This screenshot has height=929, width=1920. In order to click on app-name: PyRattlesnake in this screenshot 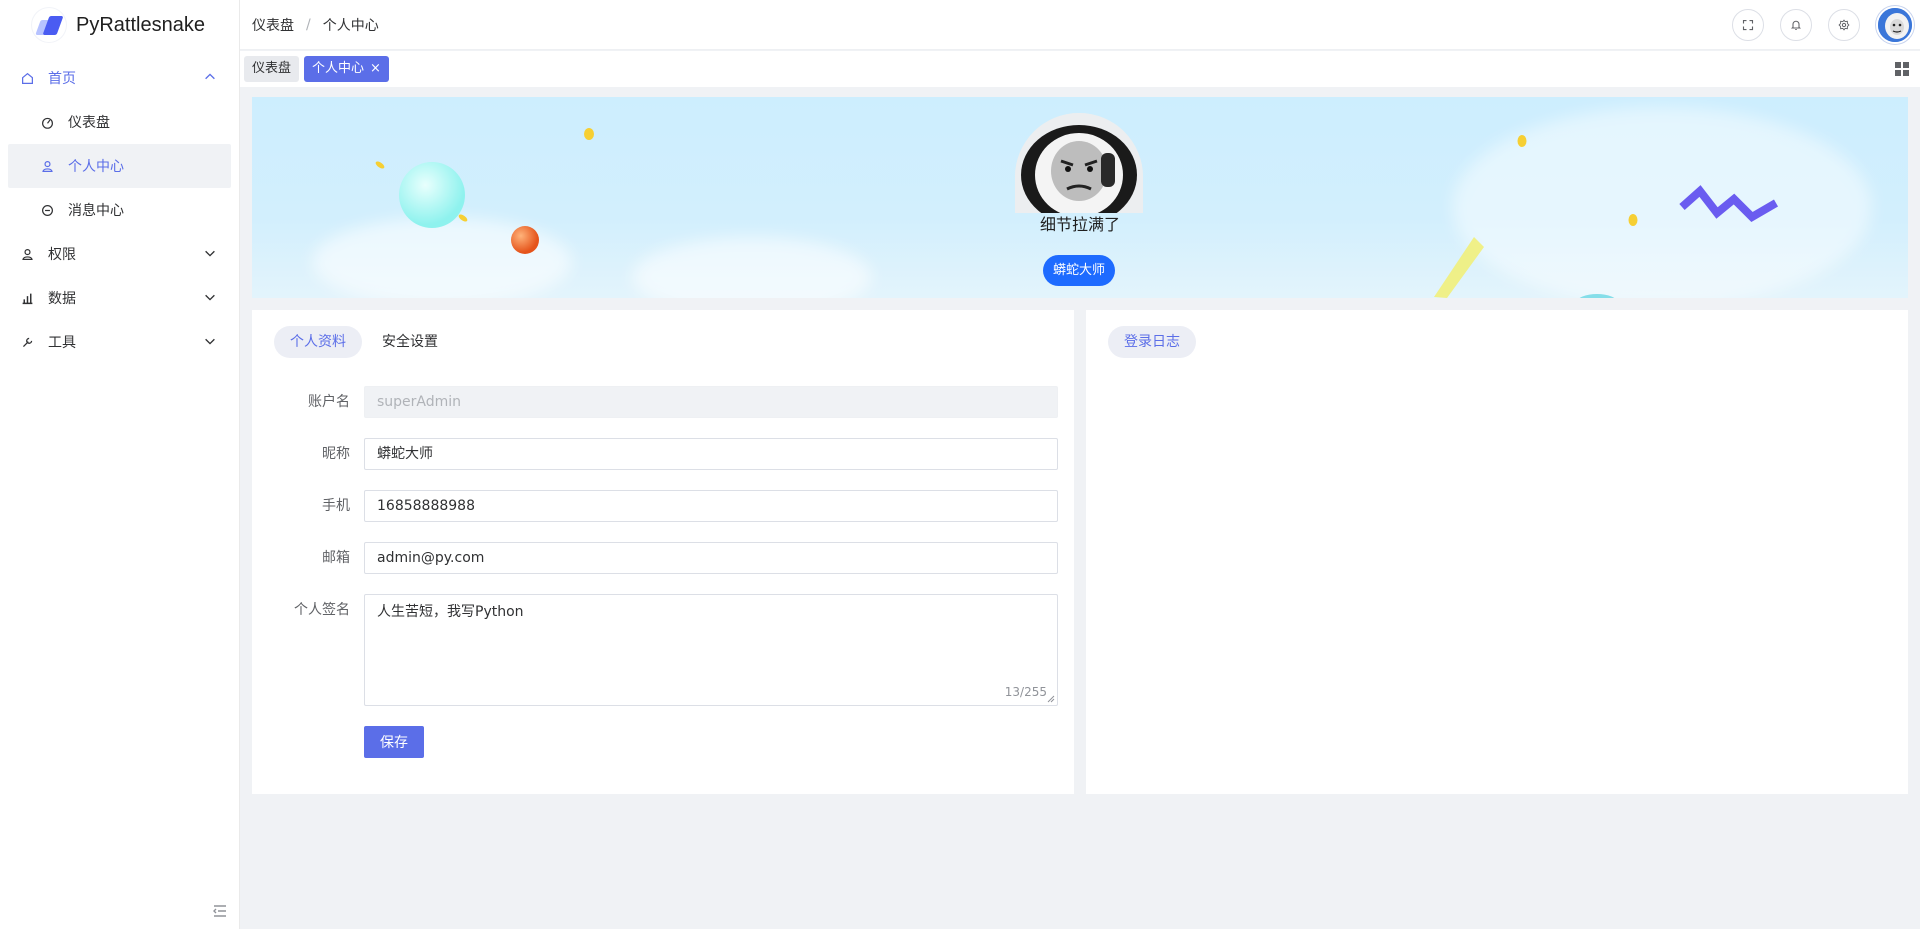, I will do `click(140, 24)`.